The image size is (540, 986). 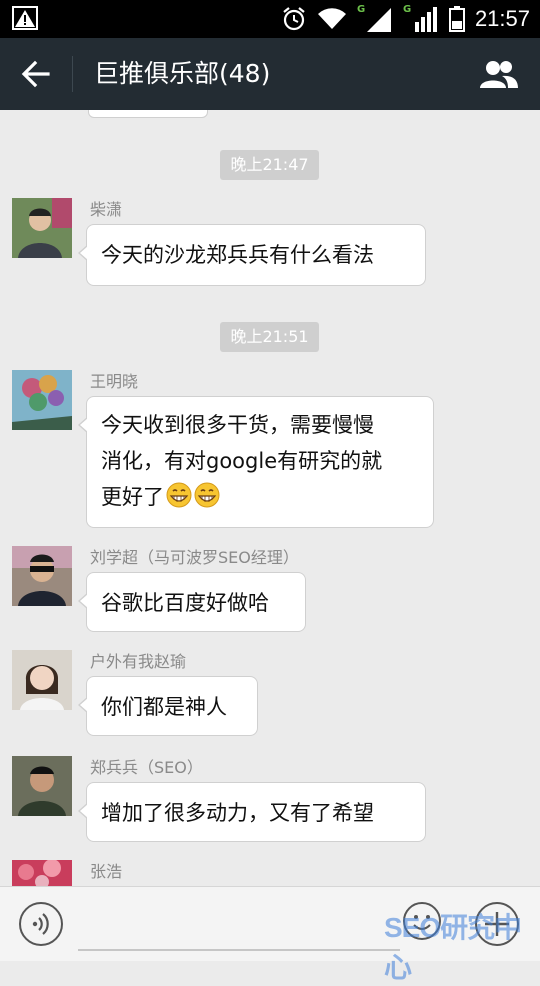 What do you see at coordinates (375, 18) in the screenshot?
I see `signal-sim1-icon: G` at bounding box center [375, 18].